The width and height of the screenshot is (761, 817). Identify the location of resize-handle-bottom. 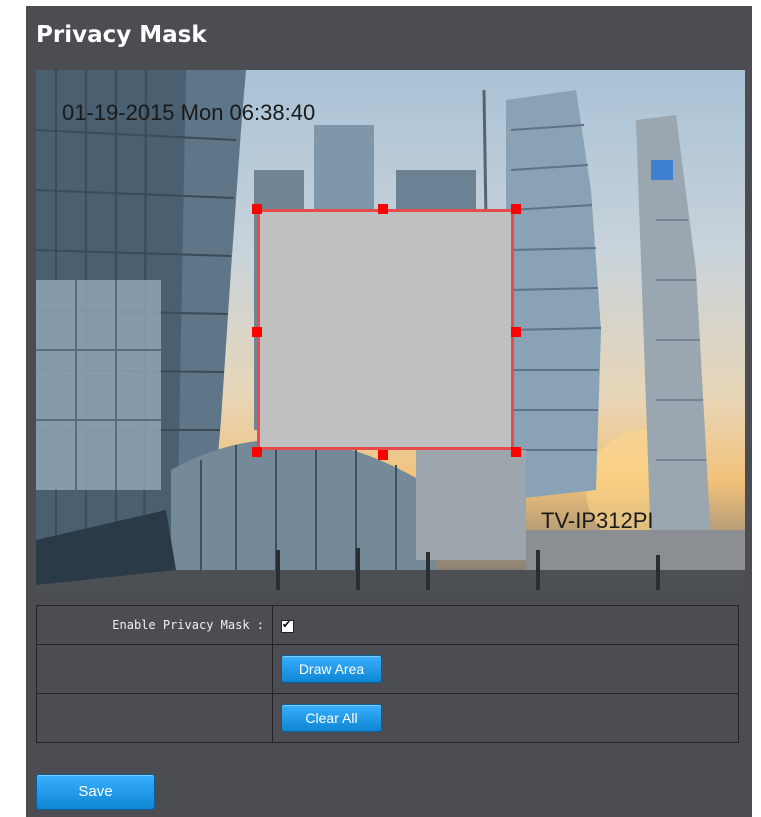
(383, 455).